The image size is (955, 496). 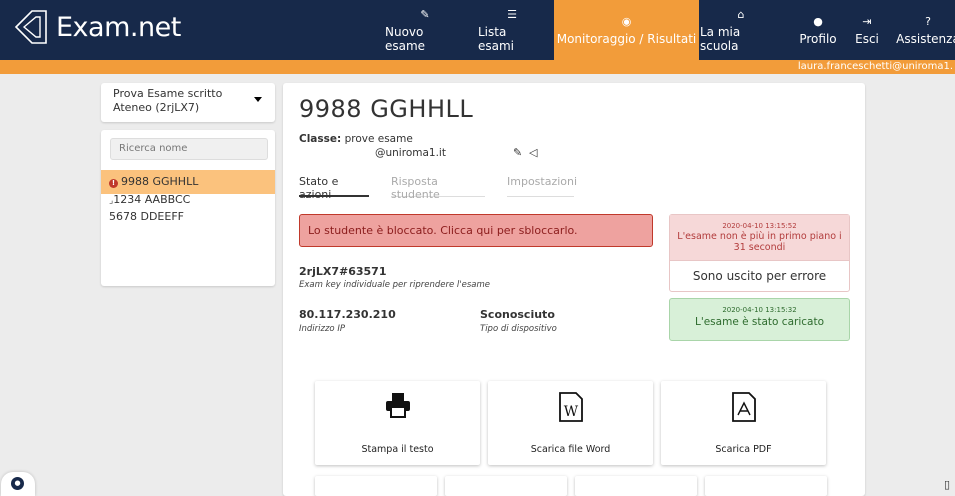 What do you see at coordinates (146, 216) in the screenshot?
I see `student-name: 5678 DDEEFF` at bounding box center [146, 216].